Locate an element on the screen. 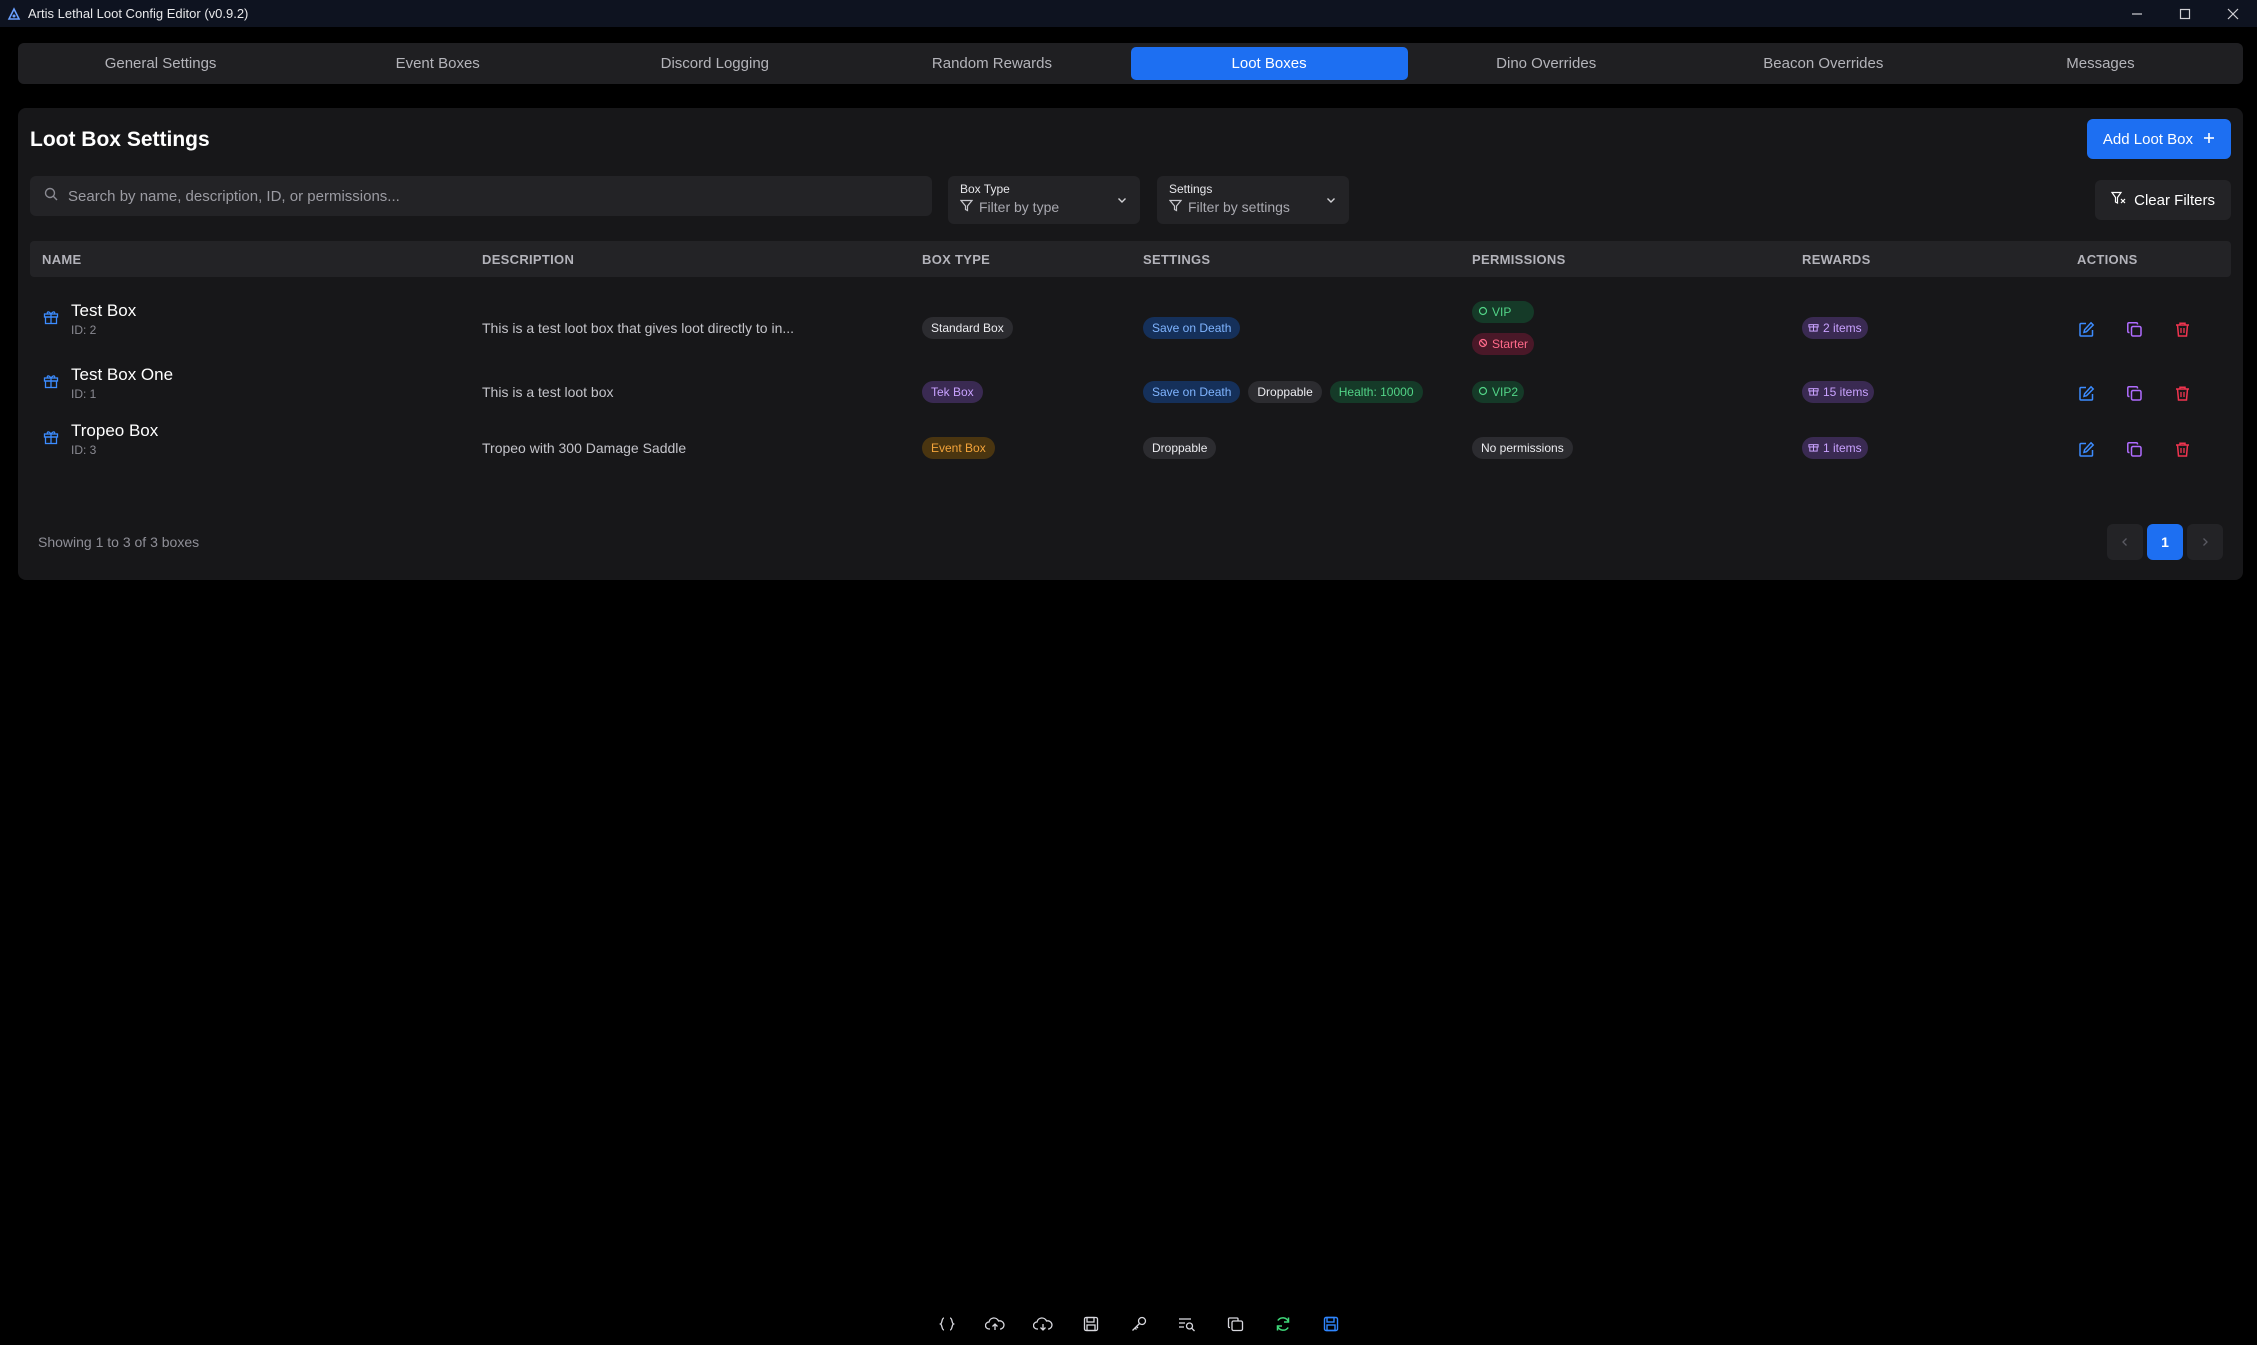 The width and height of the screenshot is (2257, 1345). column-header-description: DESCRIPTION is located at coordinates (528, 259).